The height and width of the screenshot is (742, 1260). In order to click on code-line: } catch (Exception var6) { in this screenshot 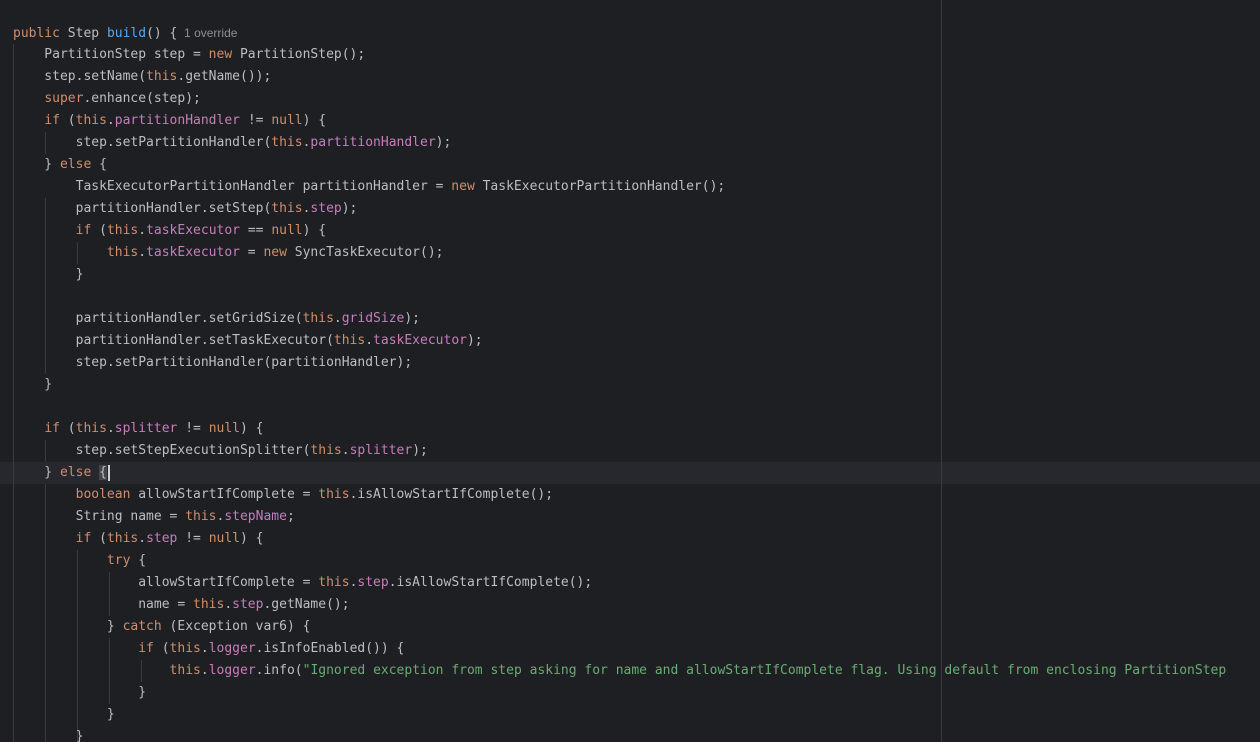, I will do `click(162, 627)`.